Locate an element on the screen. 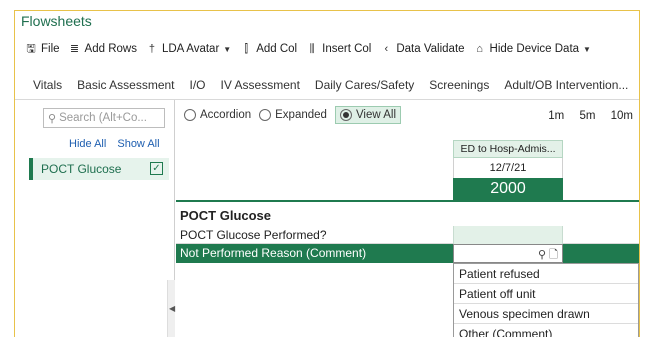 This screenshot has height=337, width=654. insert-col-button: ⫼ Insert Col is located at coordinates (339, 49).